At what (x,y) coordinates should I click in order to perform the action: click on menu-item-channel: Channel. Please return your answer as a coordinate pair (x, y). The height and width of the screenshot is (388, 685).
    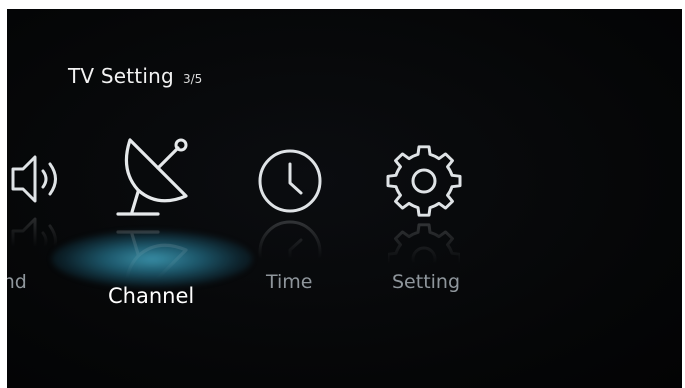
    Looking at the image, I should click on (157, 224).